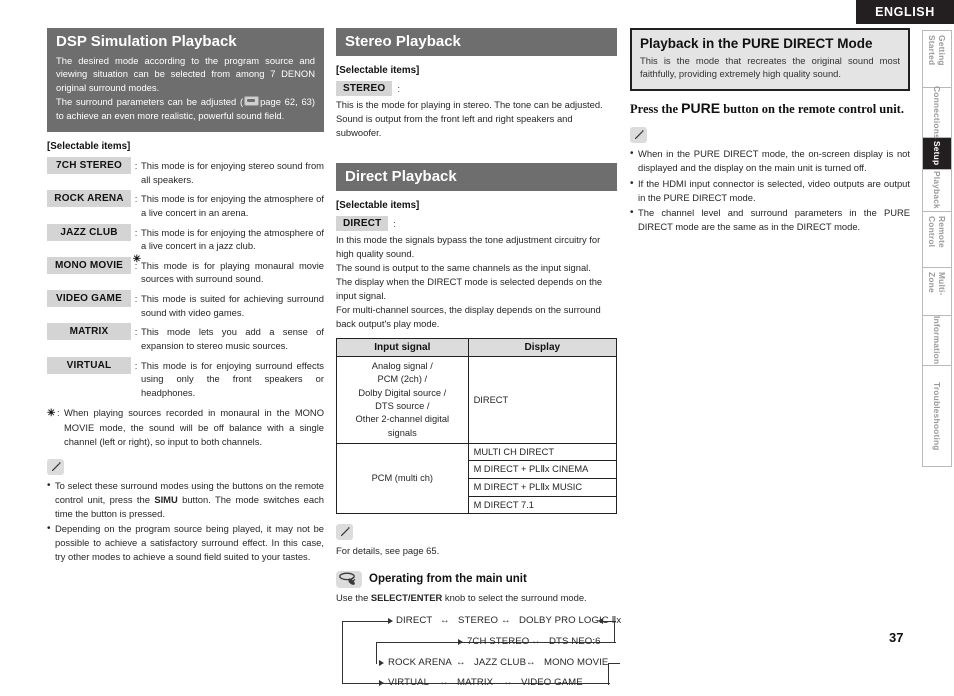 The width and height of the screenshot is (954, 696). What do you see at coordinates (756, 43) in the screenshot?
I see `pure-direct-title: Playback in the PURE DIRECT Mode` at bounding box center [756, 43].